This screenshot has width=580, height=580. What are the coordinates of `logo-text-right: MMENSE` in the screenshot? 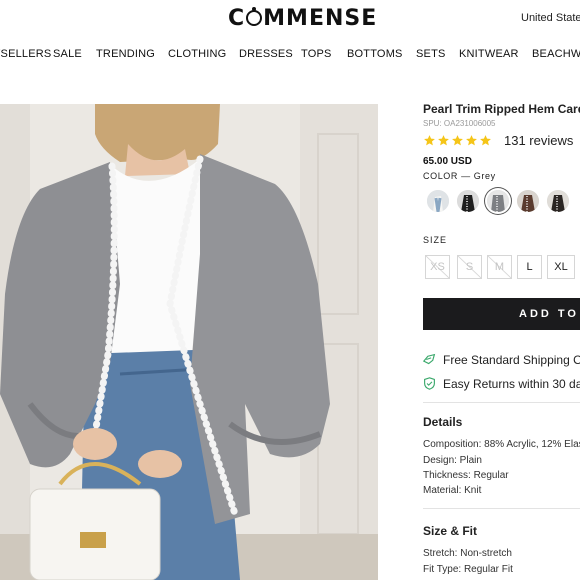 It's located at (320, 18).